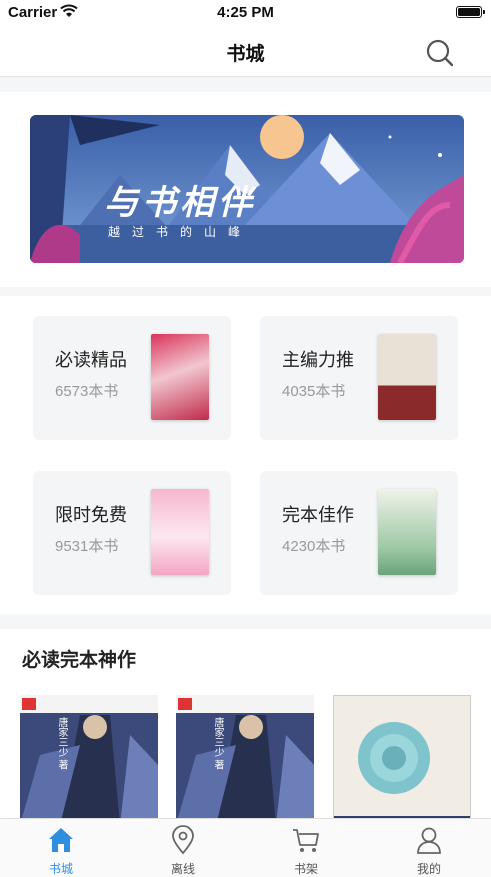 This screenshot has width=491, height=877. I want to click on tab-mine: 我的, so click(429, 848).